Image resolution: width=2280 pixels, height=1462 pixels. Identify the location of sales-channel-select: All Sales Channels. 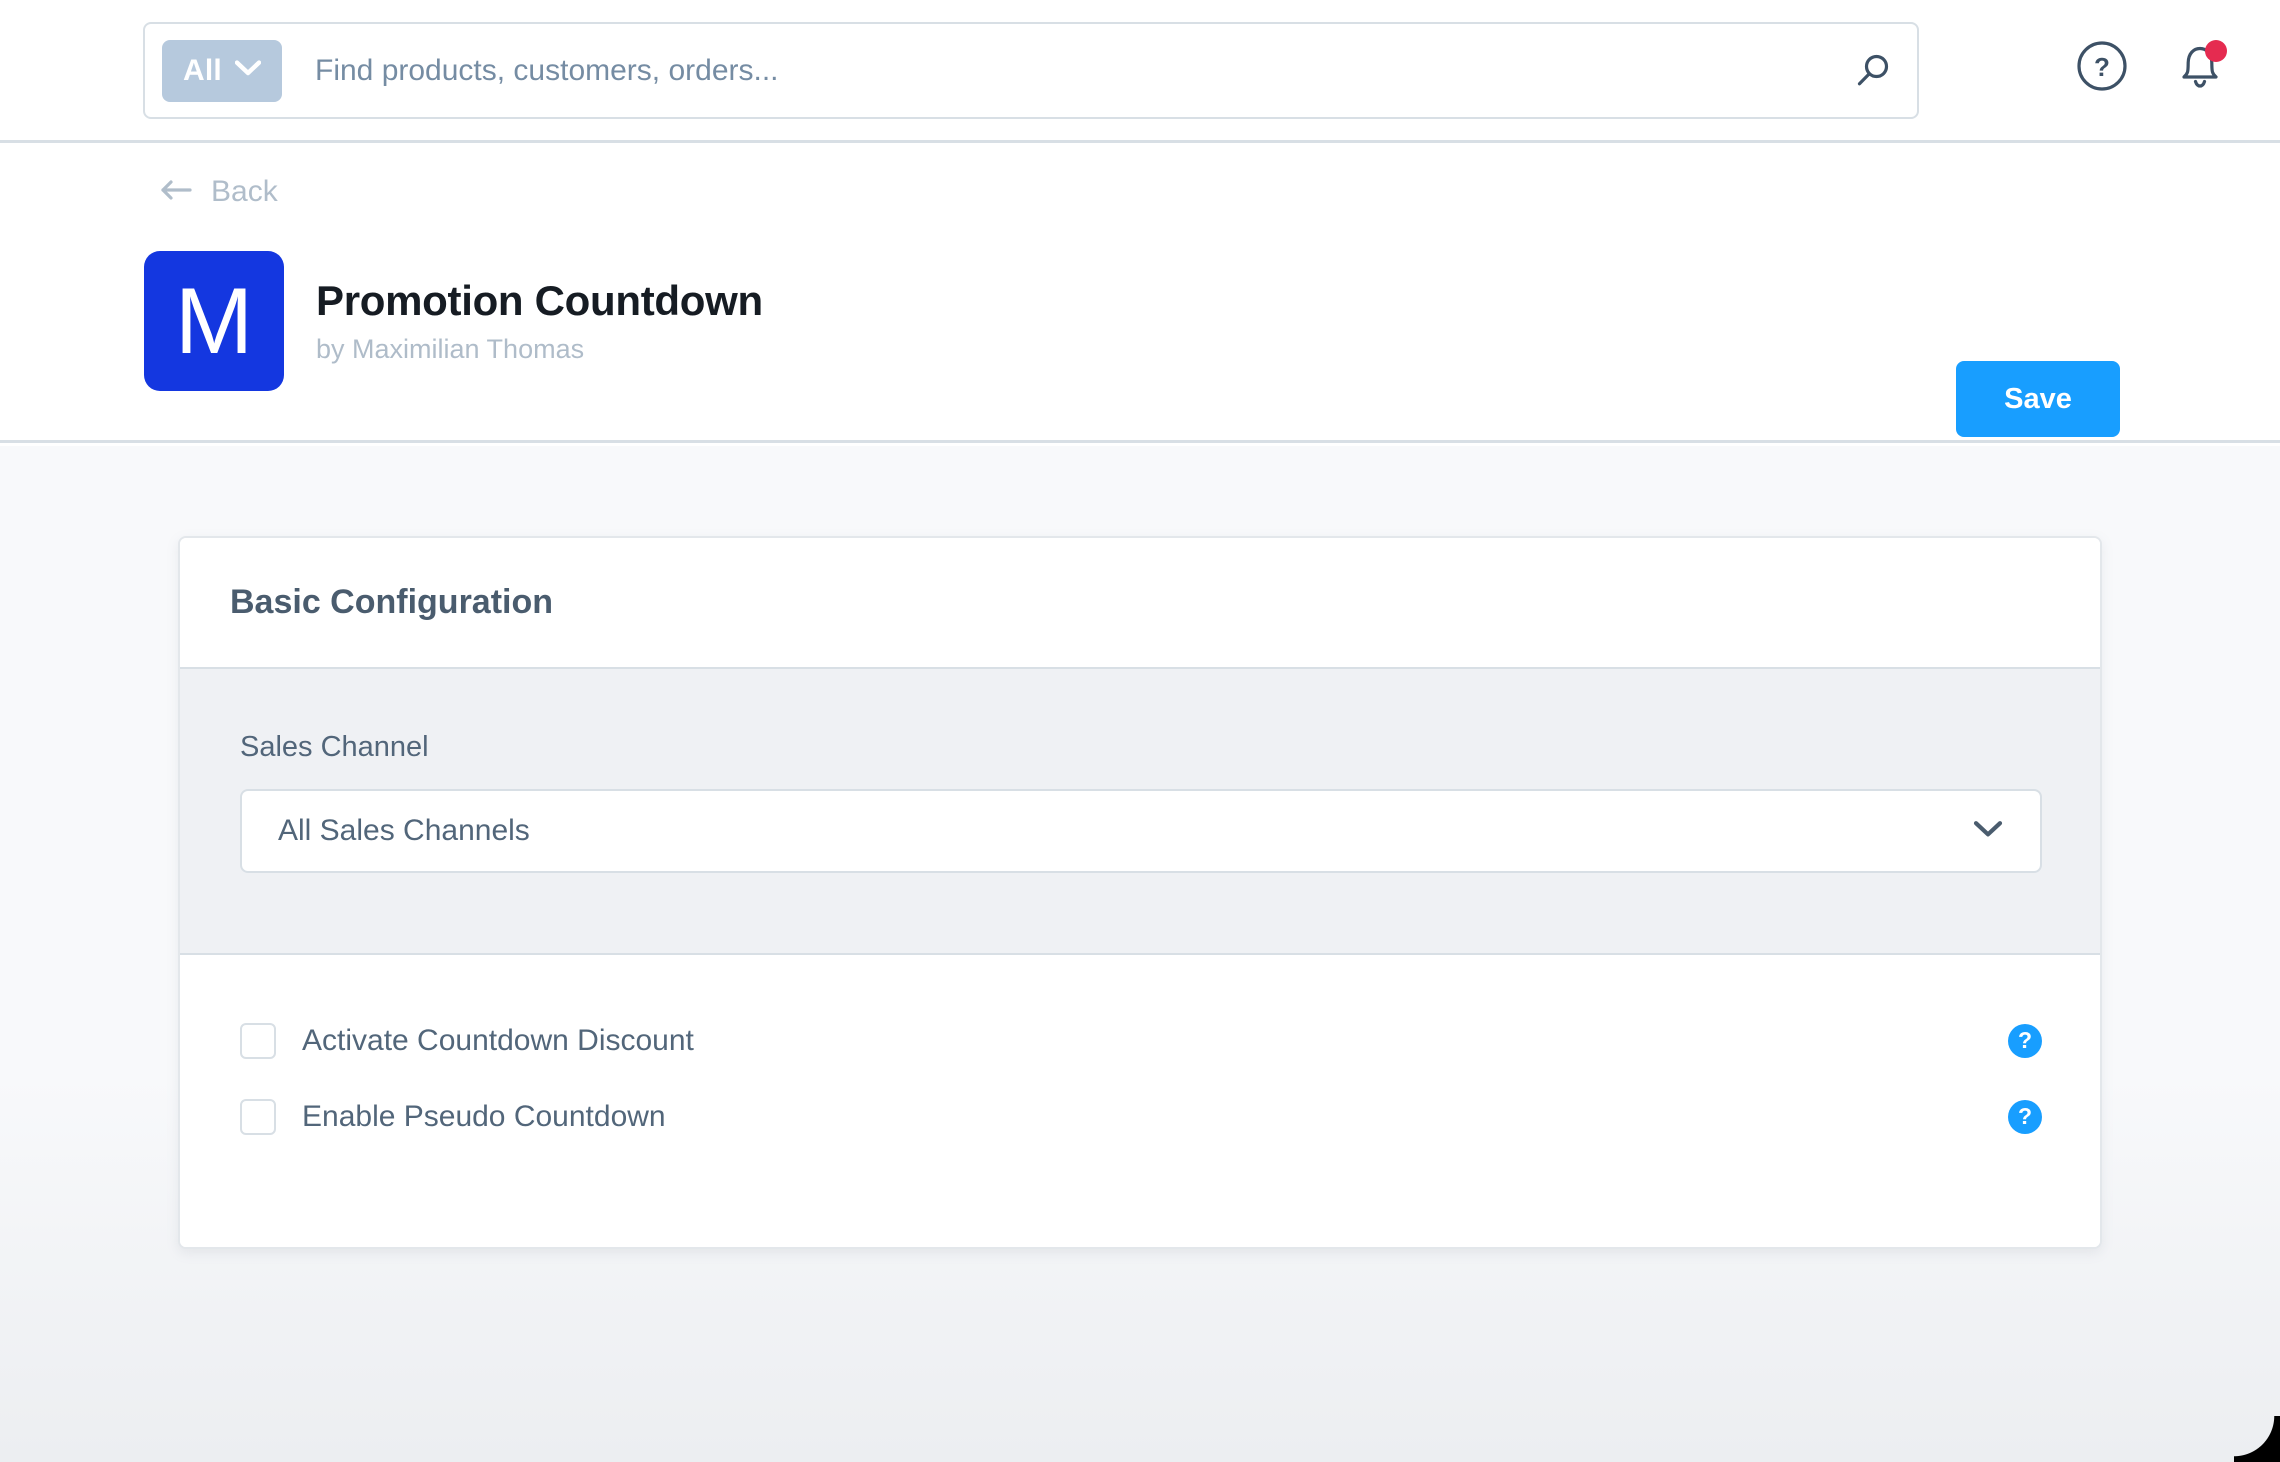
(1141, 831).